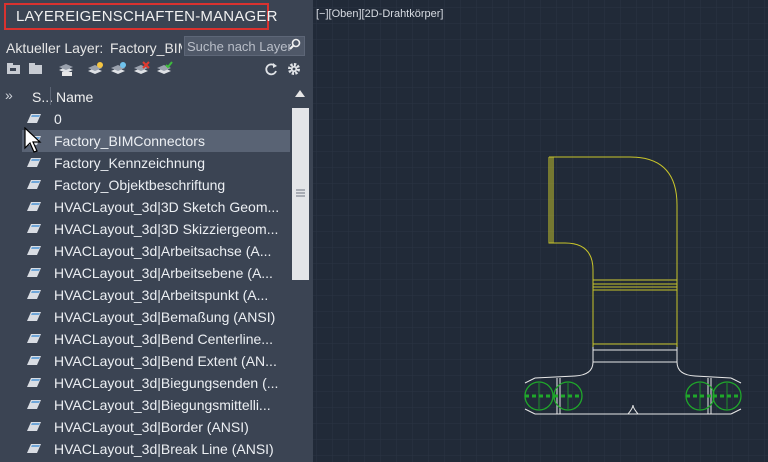 This screenshot has height=462, width=768. Describe the element at coordinates (294, 69) in the screenshot. I see `settings-icon` at that location.